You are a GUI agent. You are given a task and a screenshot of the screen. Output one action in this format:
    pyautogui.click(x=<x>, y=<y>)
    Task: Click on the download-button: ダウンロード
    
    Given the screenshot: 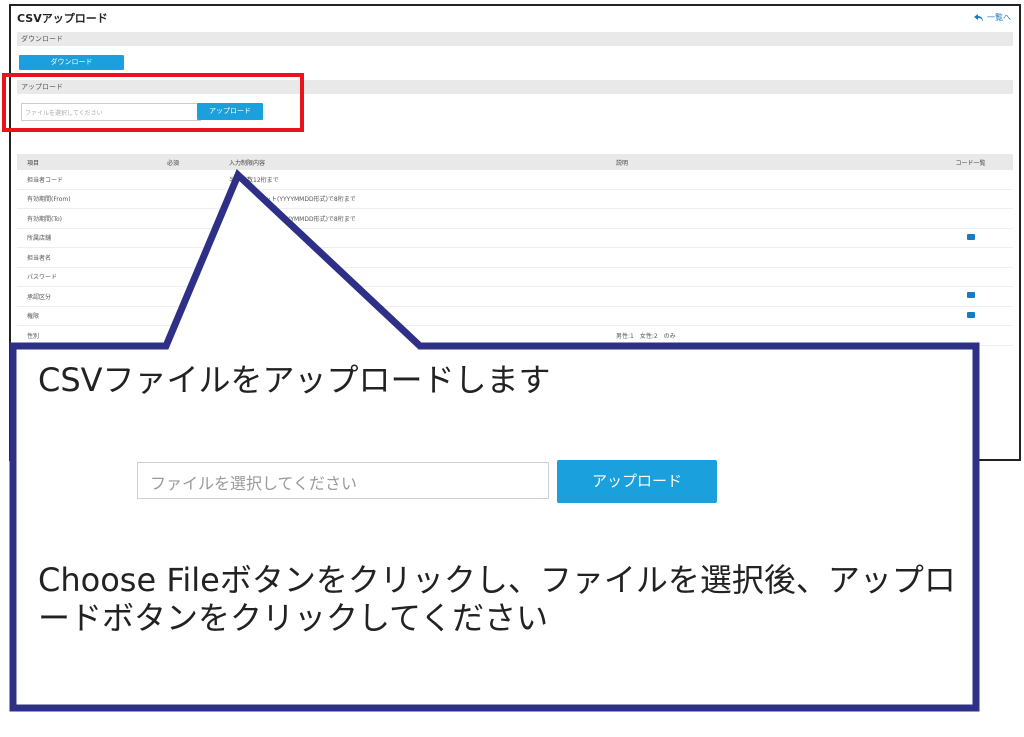 What is the action you would take?
    pyautogui.click(x=71, y=62)
    